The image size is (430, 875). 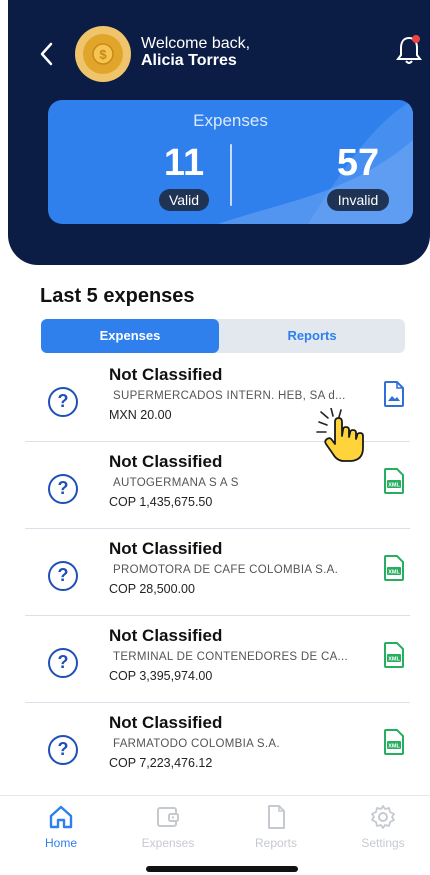 I want to click on tab-expenses-nav: Expenses, so click(x=168, y=827).